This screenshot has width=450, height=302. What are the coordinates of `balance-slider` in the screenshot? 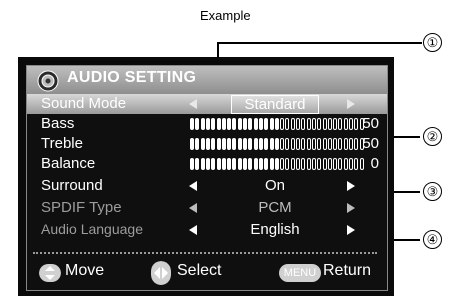 It's located at (278, 164).